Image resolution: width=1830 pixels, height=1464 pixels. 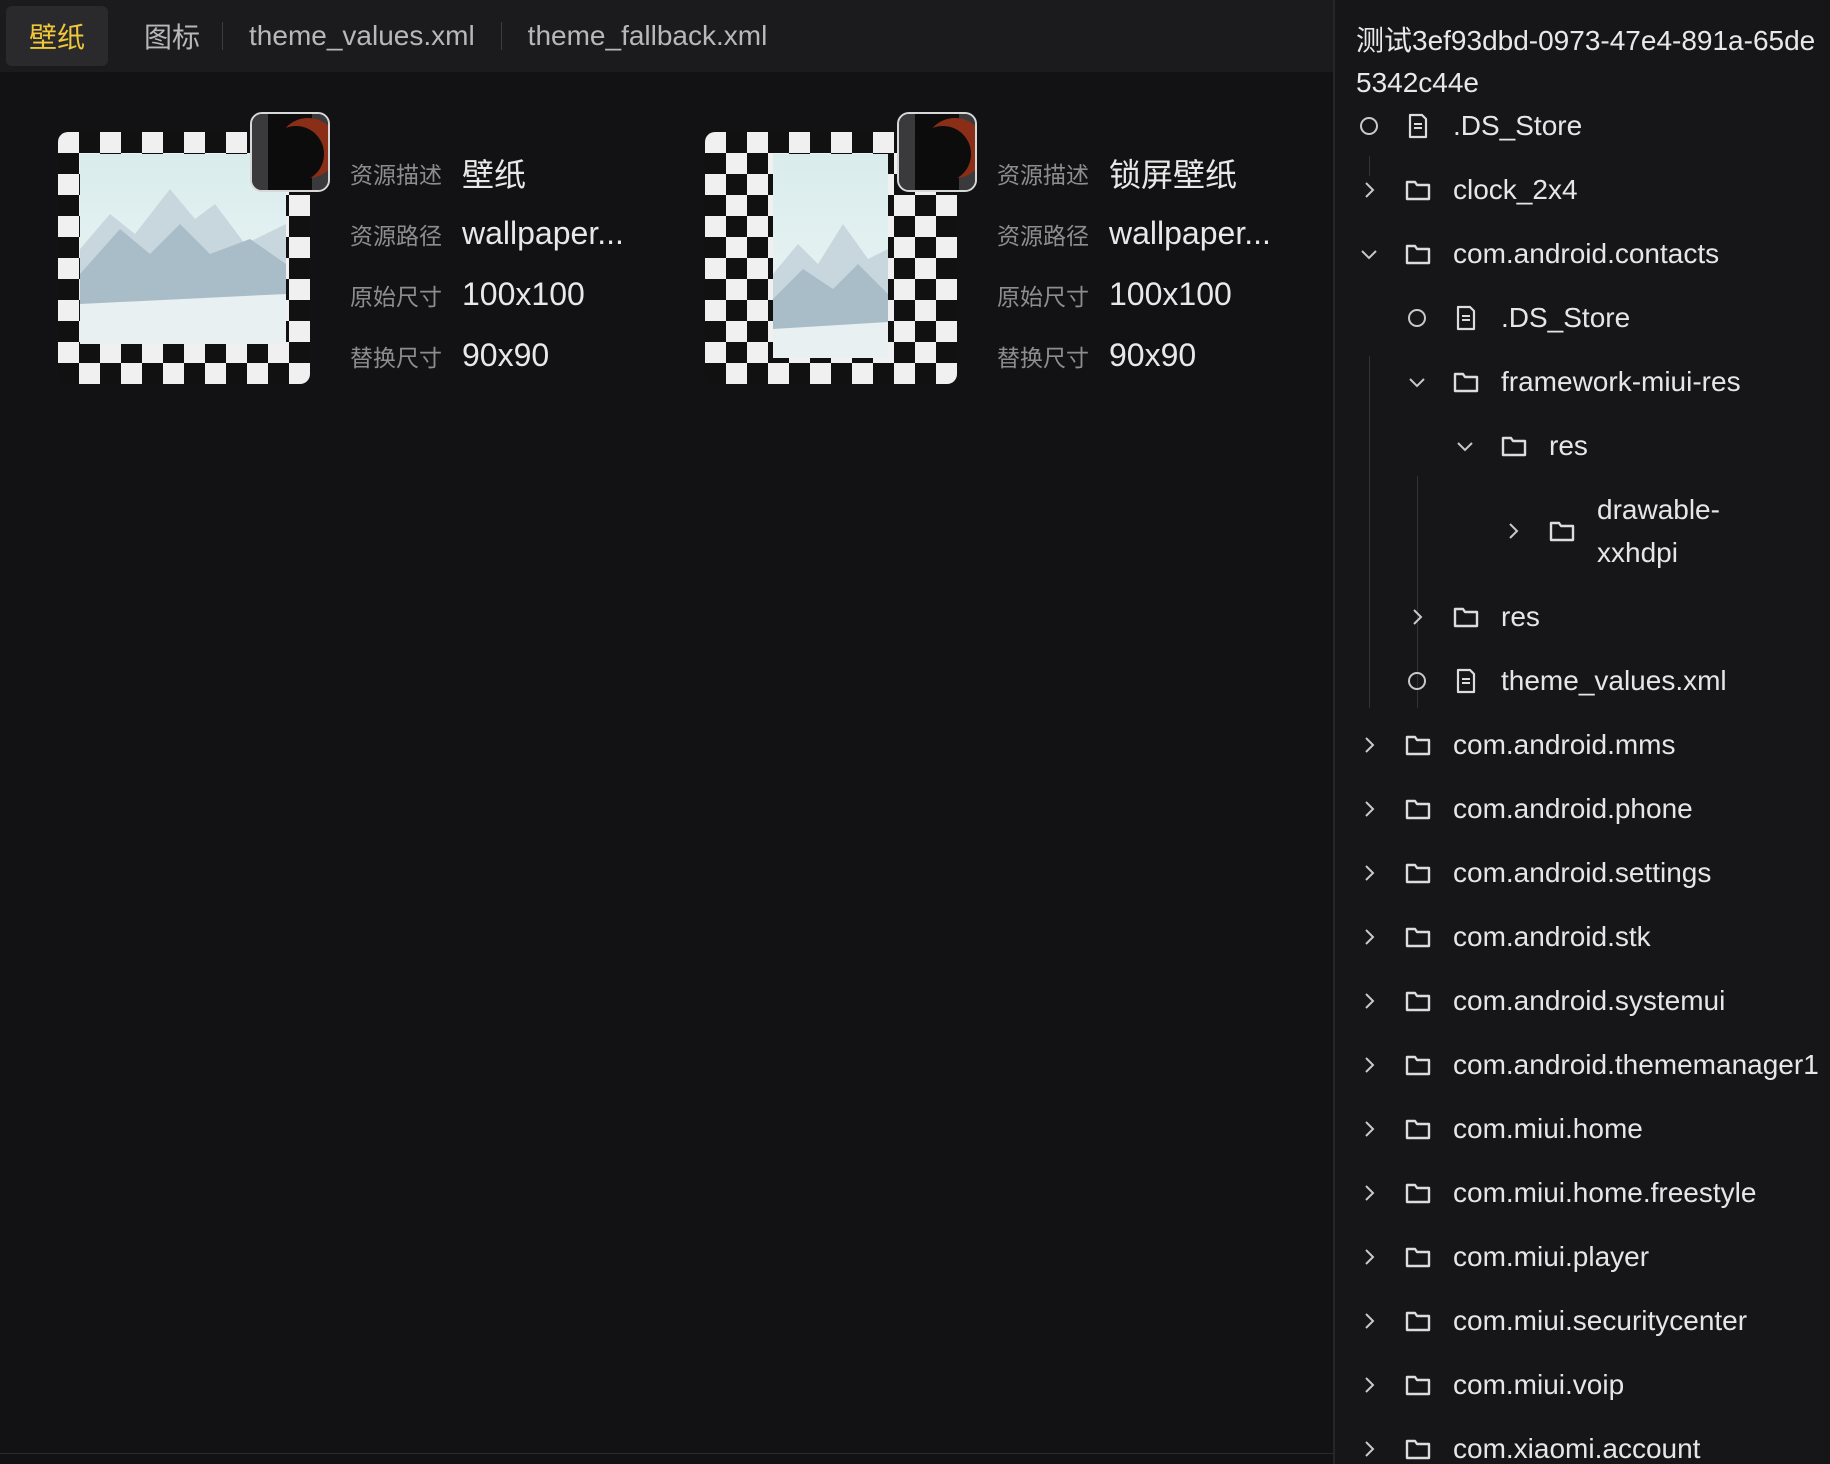 What do you see at coordinates (1515, 189) in the screenshot?
I see `tree-item-label: clock_2x4` at bounding box center [1515, 189].